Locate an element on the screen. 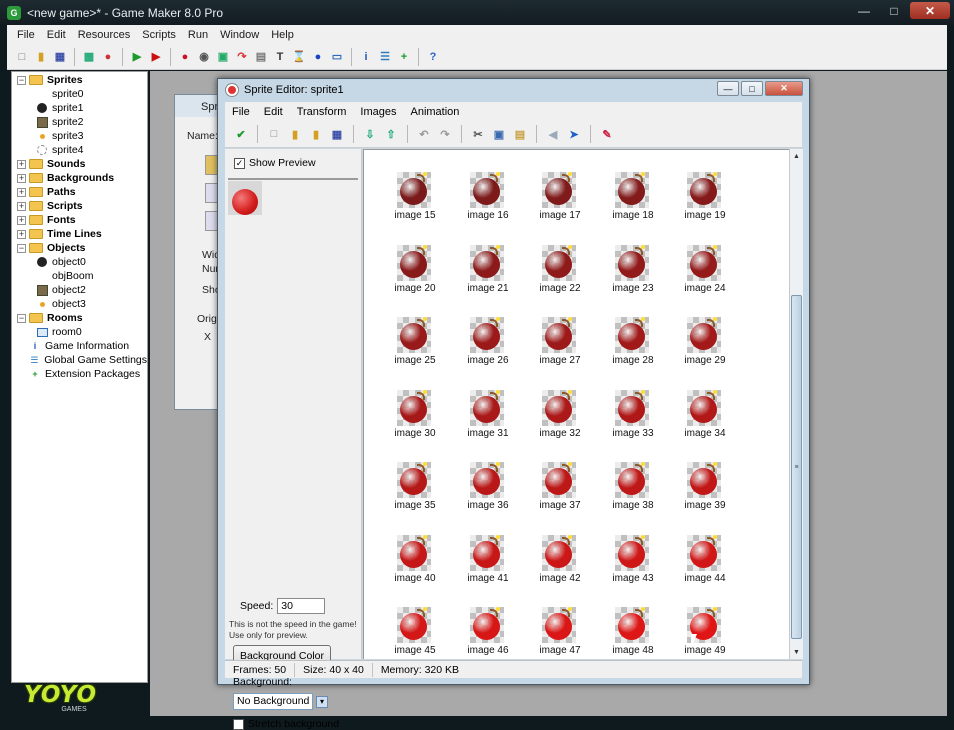 This screenshot has width=954, height=730. sprite-frame: image 37 is located at coordinates (560, 492).